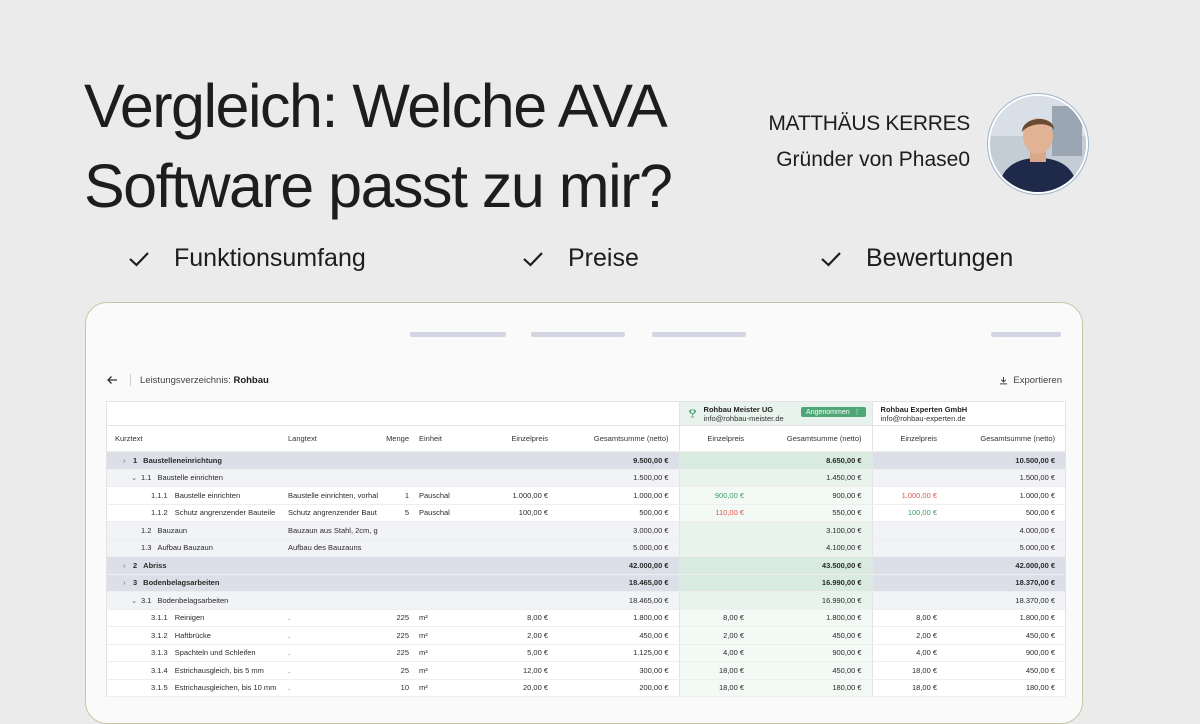 The height and width of the screenshot is (724, 1200). I want to click on breadcrumb-current: Rohbau, so click(251, 380).